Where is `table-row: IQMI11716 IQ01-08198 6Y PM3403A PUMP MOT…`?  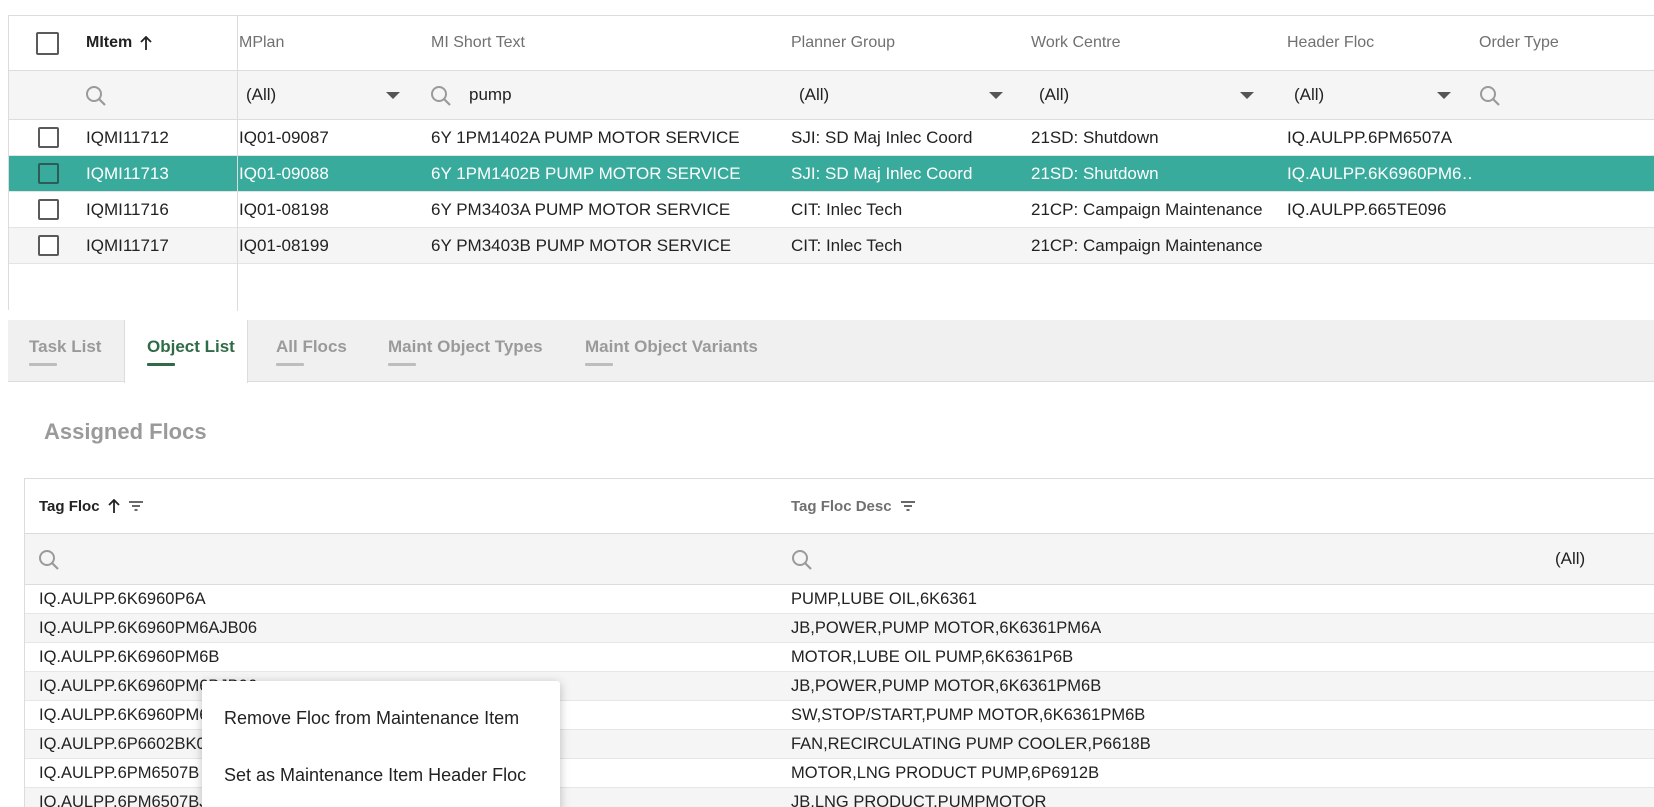
table-row: IQMI11716 IQ01-08198 6Y PM3403A PUMP MOT… is located at coordinates (831, 210).